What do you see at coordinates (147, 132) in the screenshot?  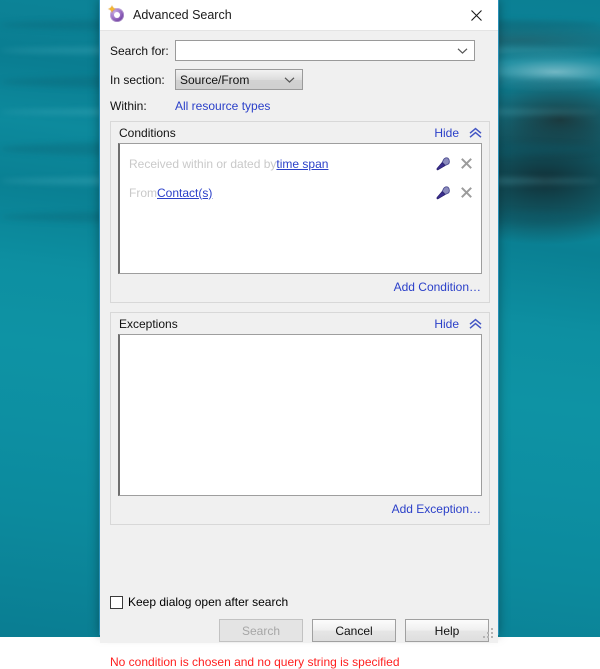 I see `conditions-title: Conditions` at bounding box center [147, 132].